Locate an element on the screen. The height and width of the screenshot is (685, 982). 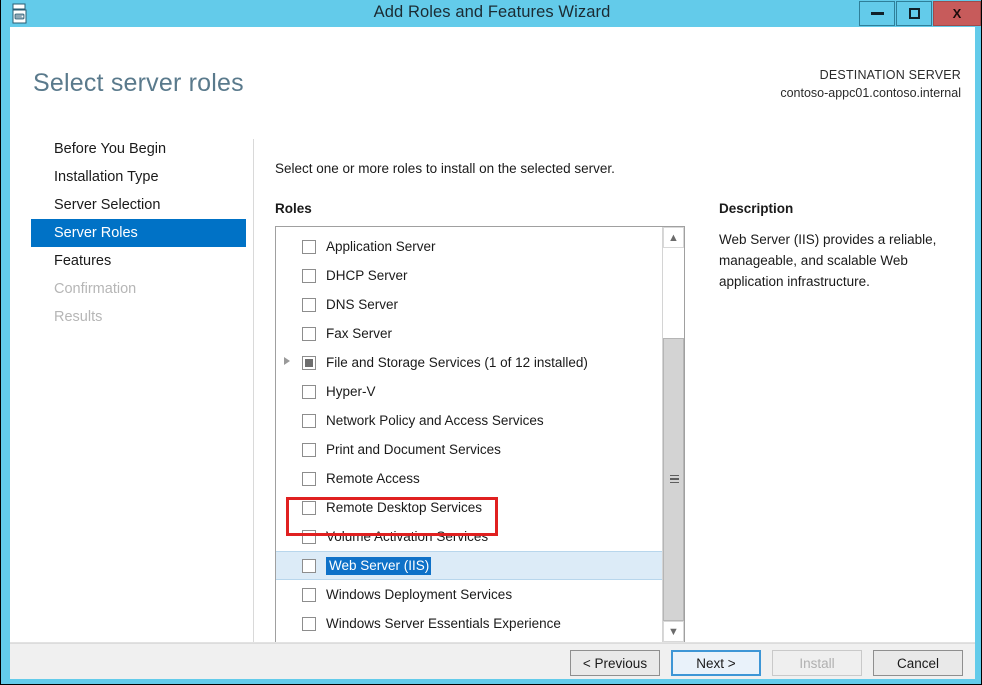
footer-bar: < Previous Next > Install Cancel is located at coordinates (492, 661).